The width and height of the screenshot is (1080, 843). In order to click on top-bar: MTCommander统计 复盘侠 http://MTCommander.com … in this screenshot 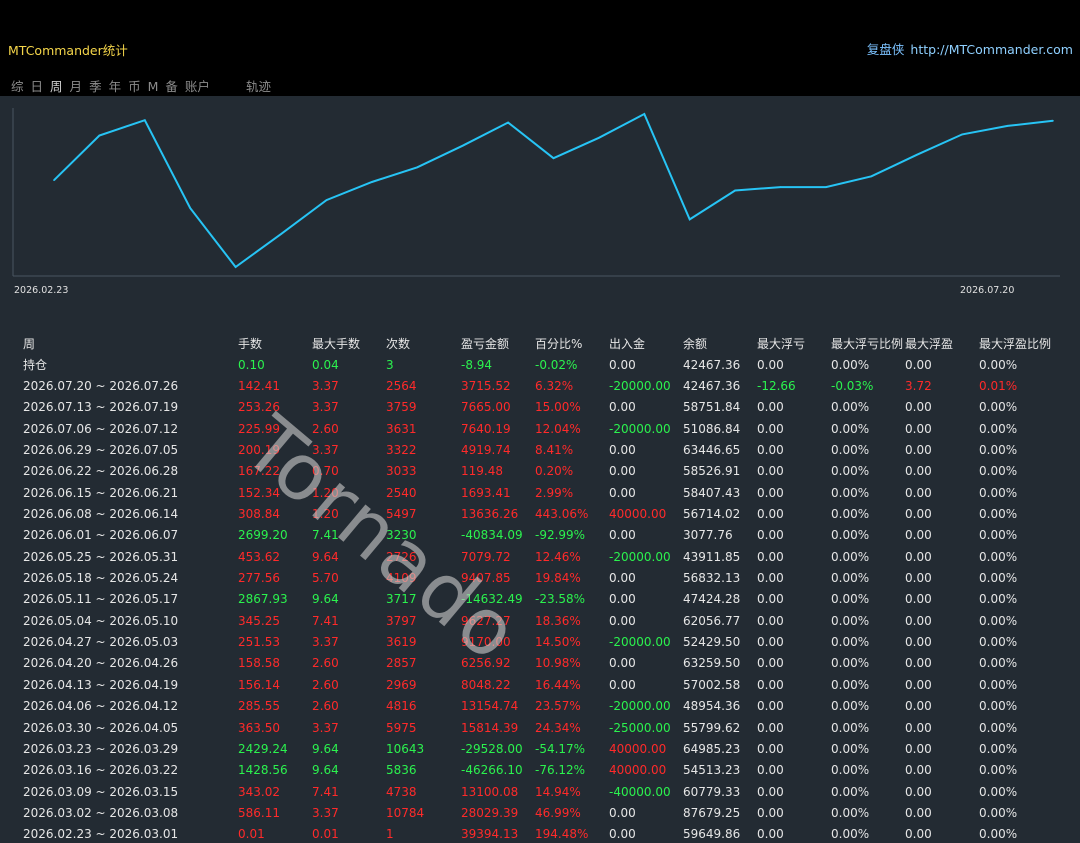, I will do `click(540, 48)`.